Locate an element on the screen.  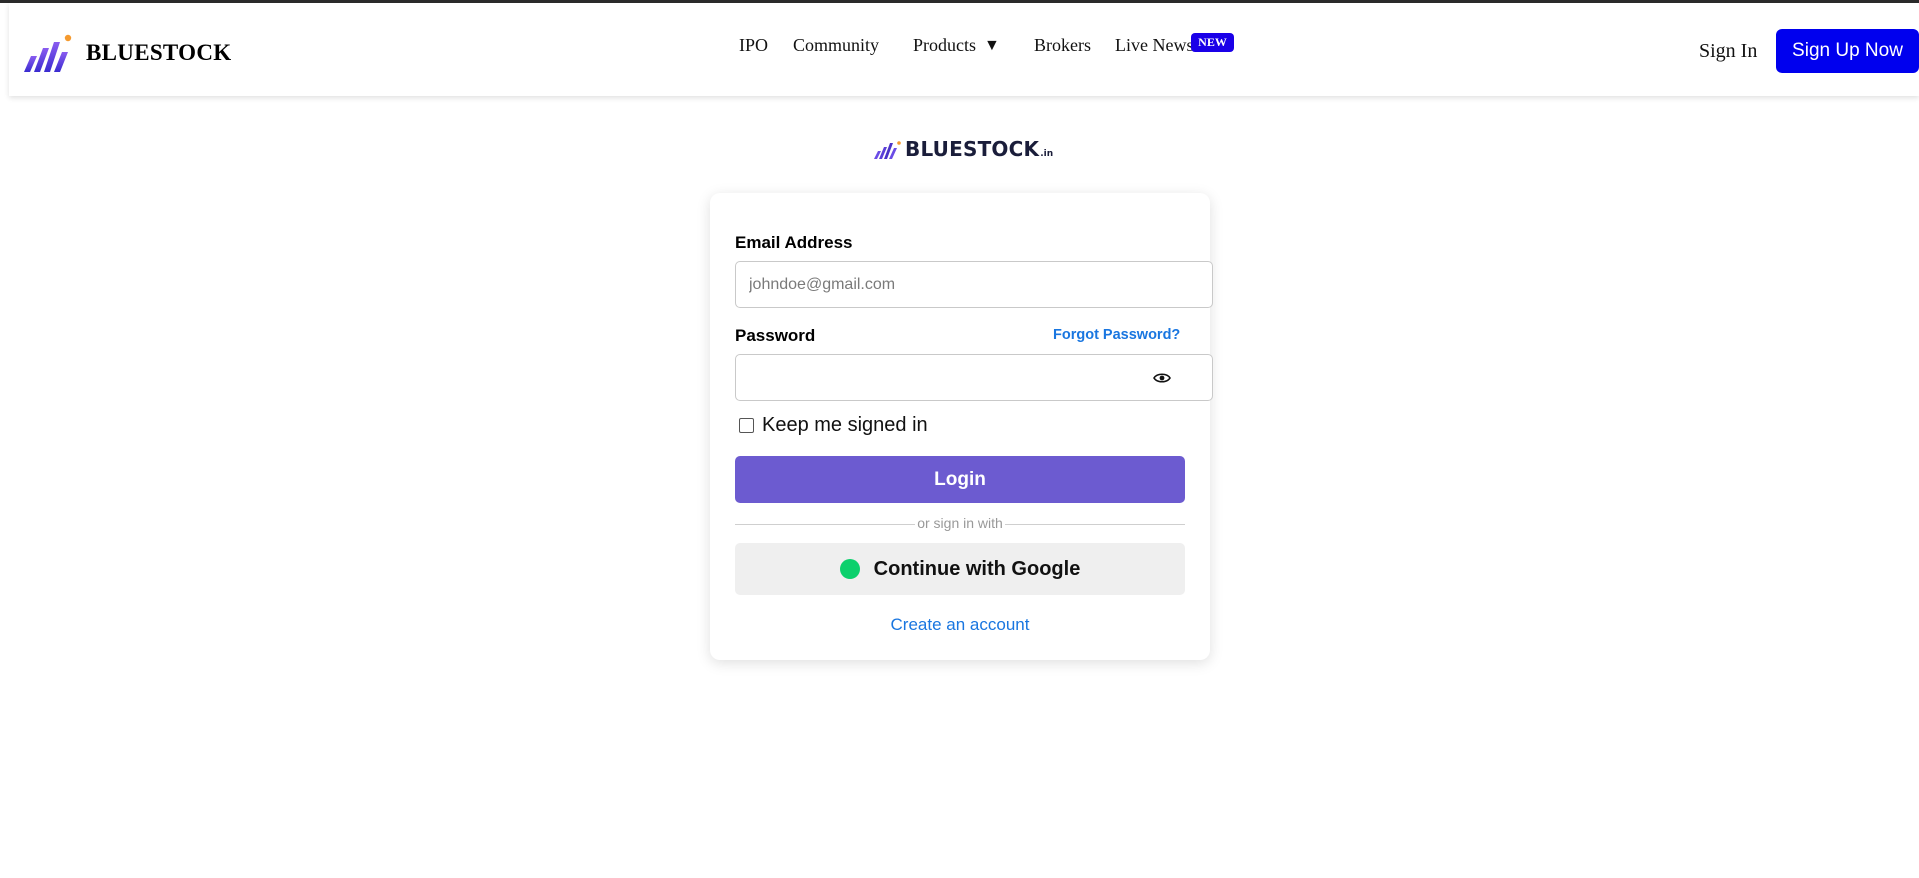
center-brand-logo: BLUESTOCK .in is located at coordinates (963, 149).